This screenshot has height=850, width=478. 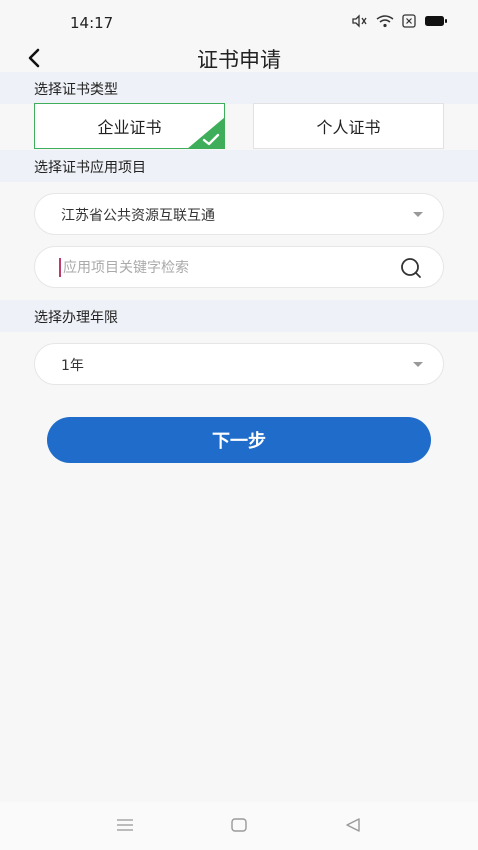 I want to click on project-search-field, so click(x=239, y=267).